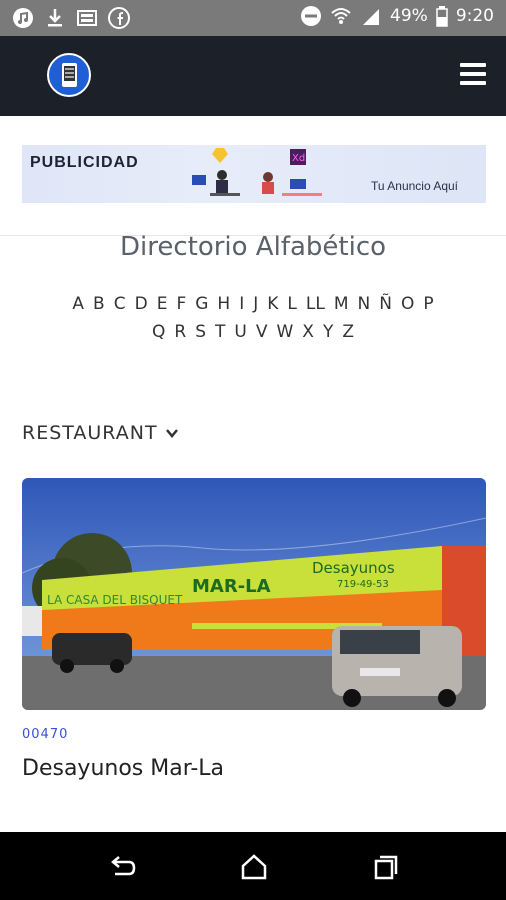  I want to click on alphabet-letter-ll: LL, so click(315, 304).